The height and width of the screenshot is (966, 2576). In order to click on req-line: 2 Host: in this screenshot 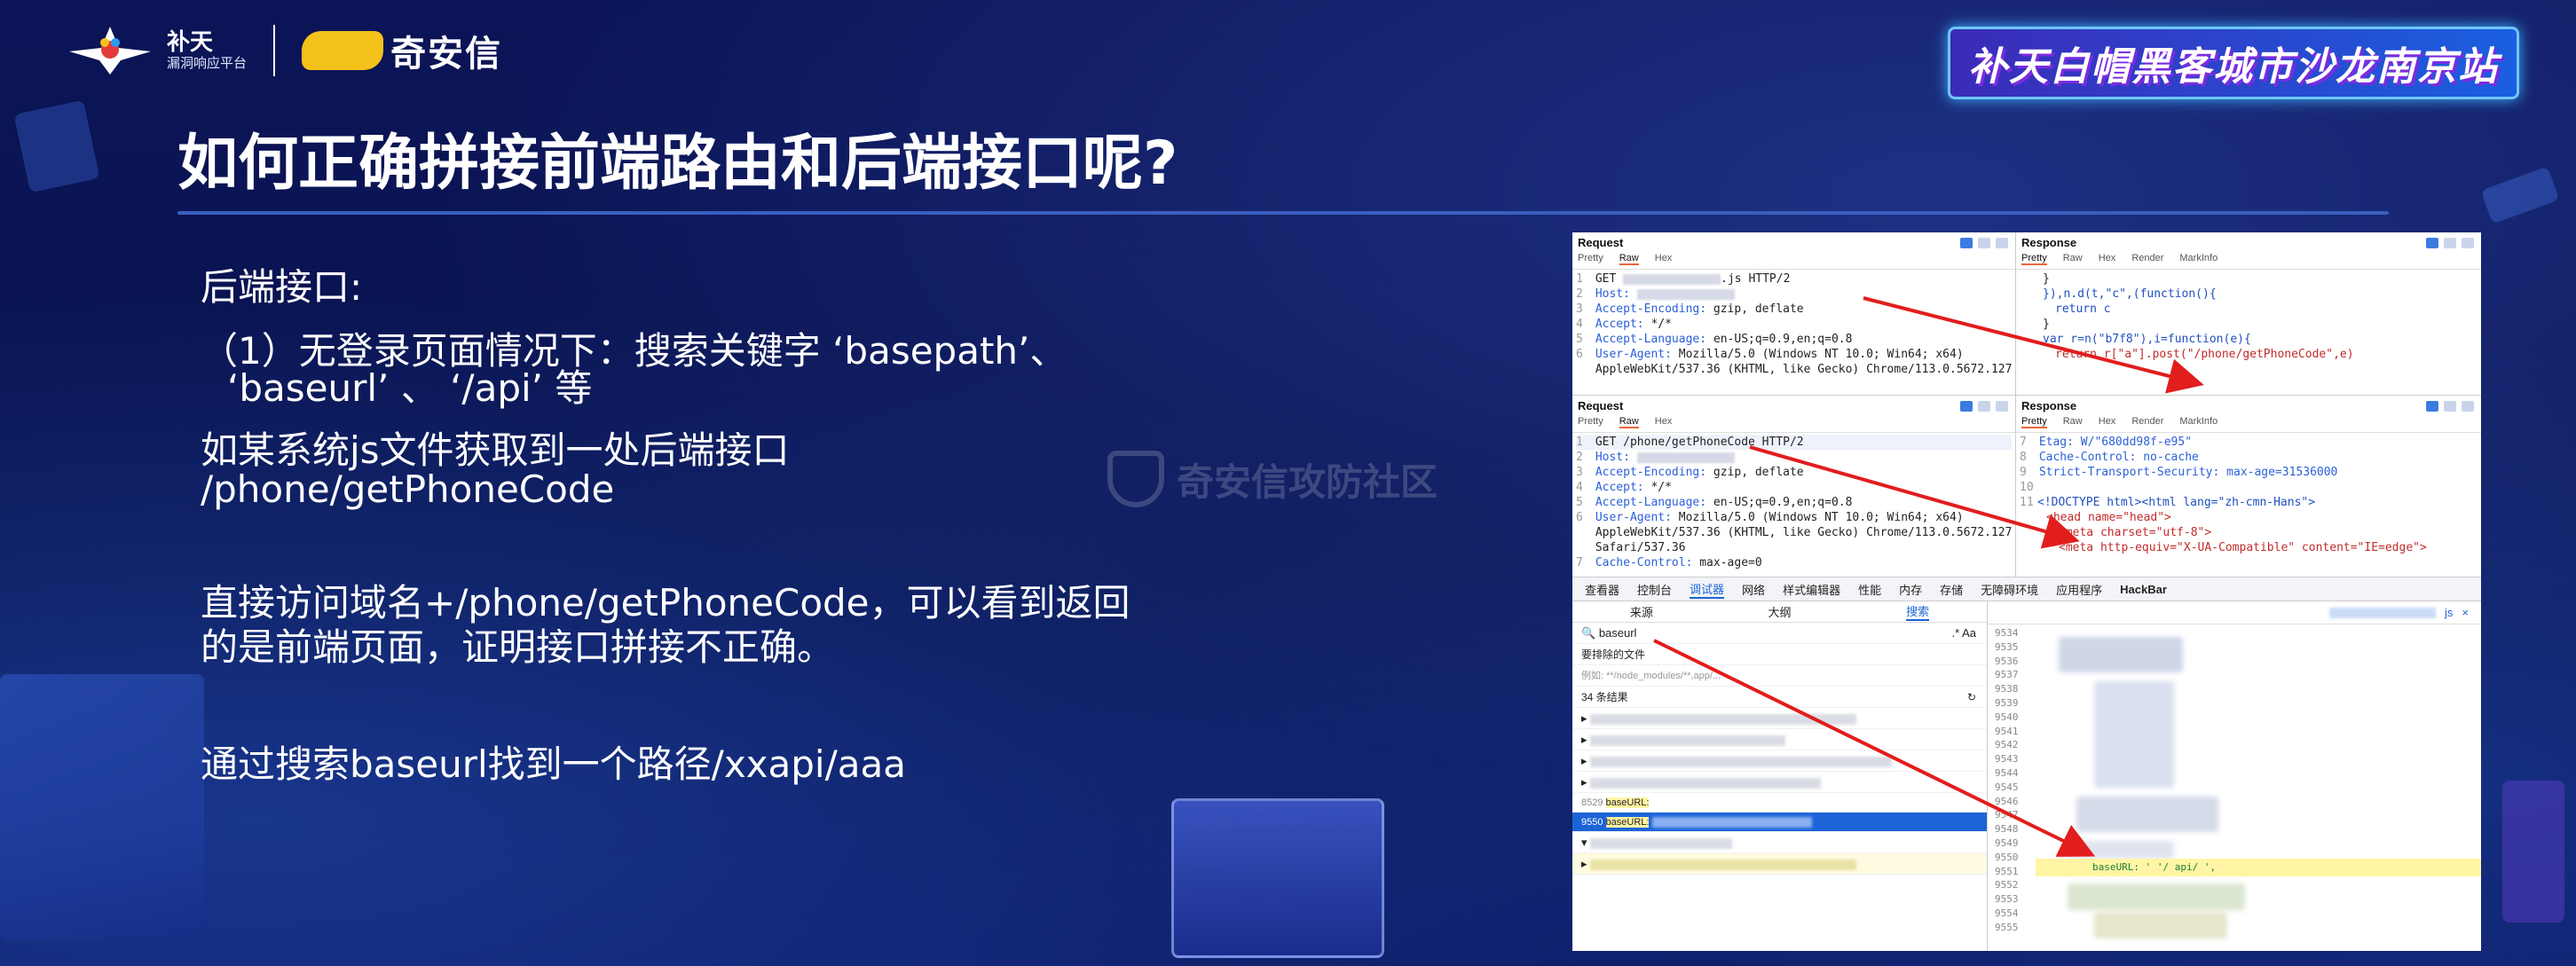, I will do `click(1794, 457)`.